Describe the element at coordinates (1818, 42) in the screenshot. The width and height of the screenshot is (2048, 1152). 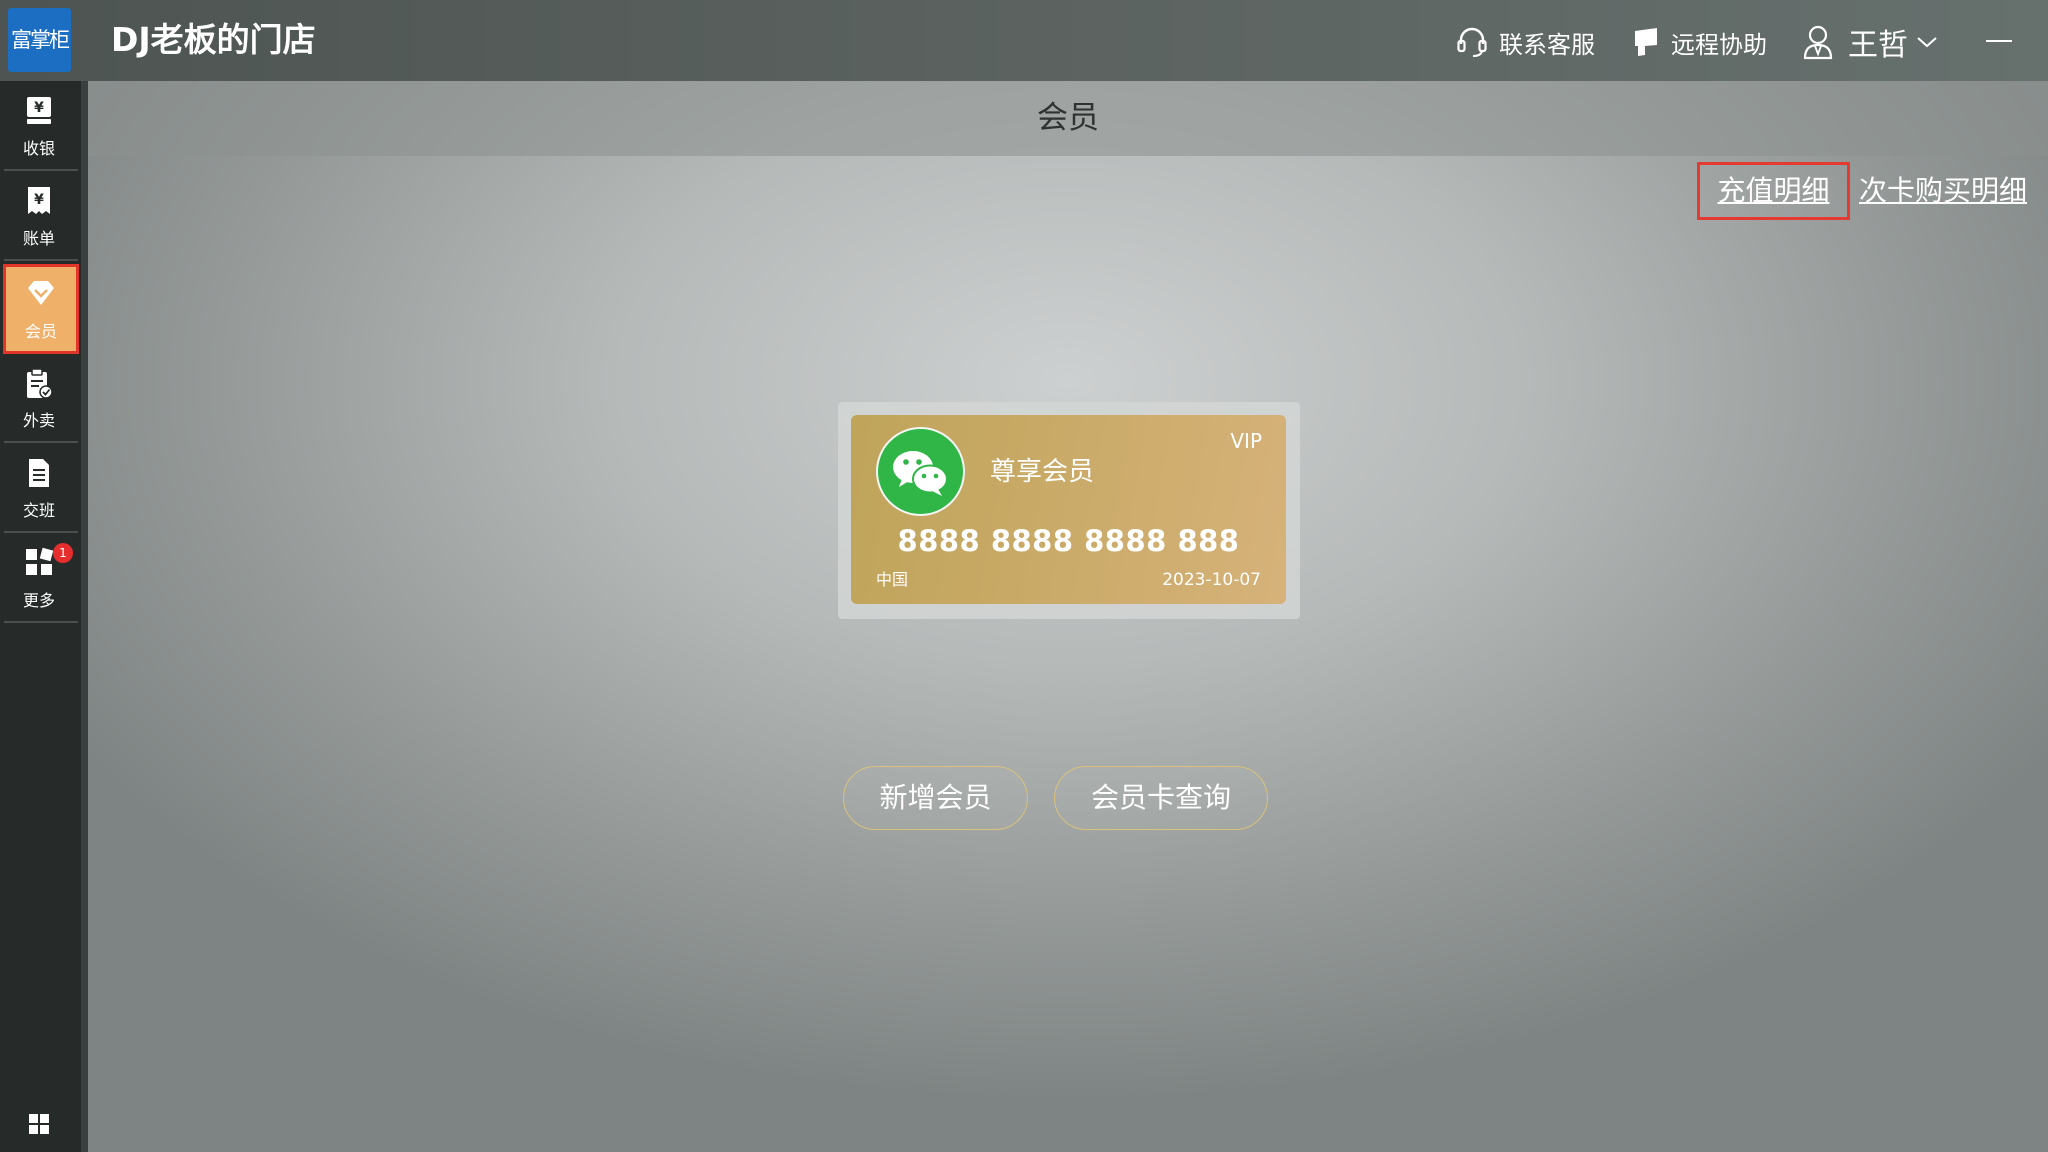
I see `user-icon` at that location.